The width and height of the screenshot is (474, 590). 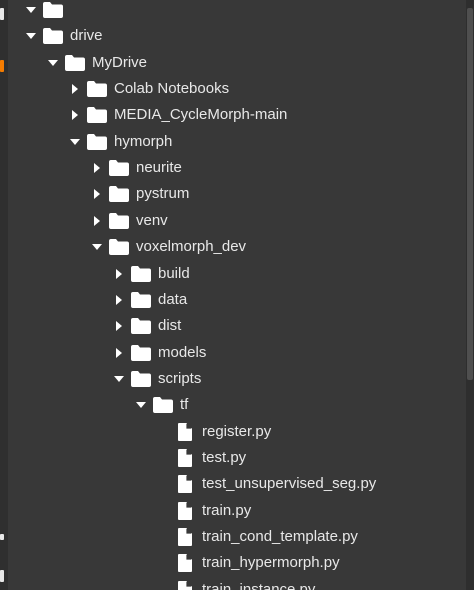 I want to click on folder-name: drive, so click(x=86, y=36).